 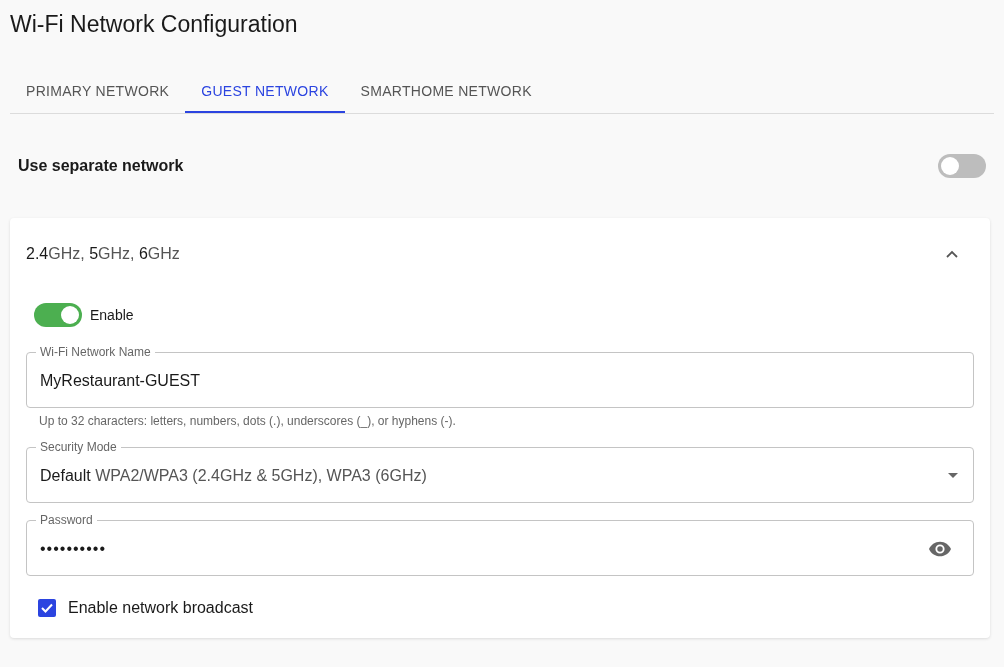 I want to click on field-label: Password, so click(x=66, y=520).